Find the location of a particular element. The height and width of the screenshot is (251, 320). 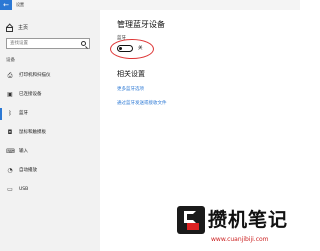

bluetooth-toggle: 关 is located at coordinates (130, 48).